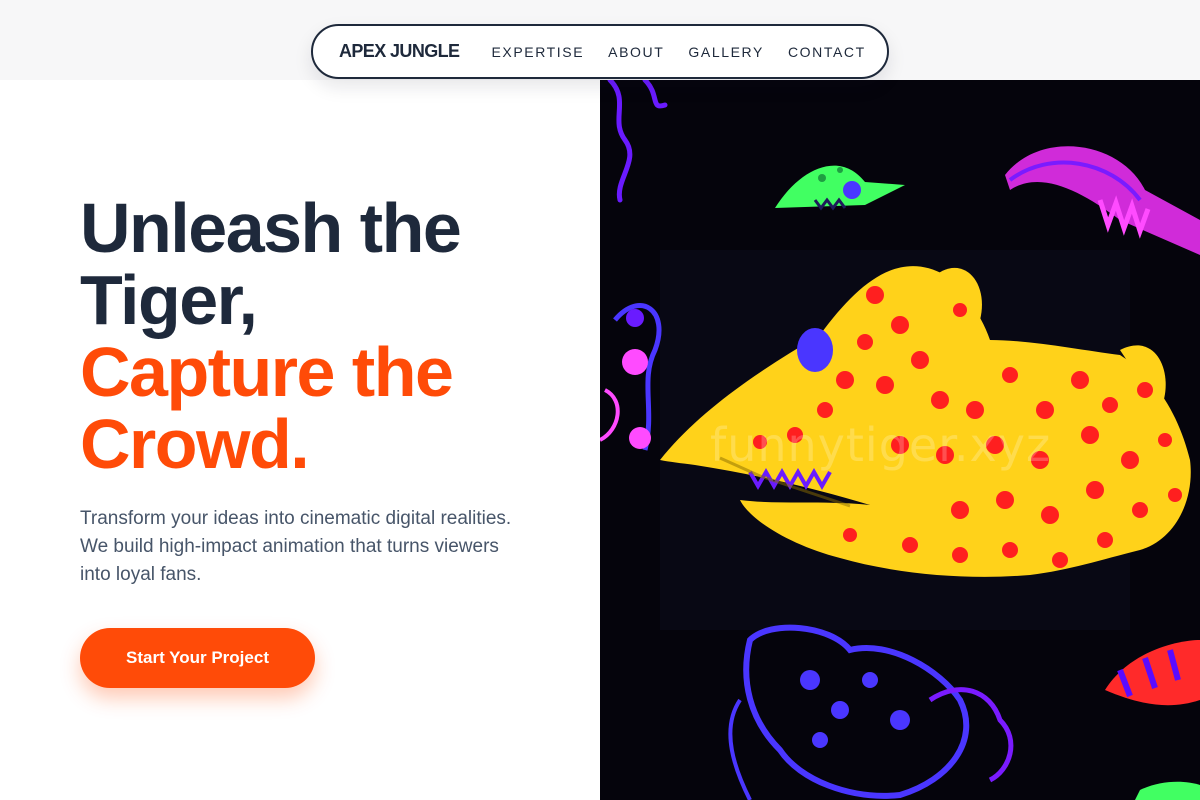  Describe the element at coordinates (726, 52) in the screenshot. I see `nav-link-gallery: GALLERY` at that location.